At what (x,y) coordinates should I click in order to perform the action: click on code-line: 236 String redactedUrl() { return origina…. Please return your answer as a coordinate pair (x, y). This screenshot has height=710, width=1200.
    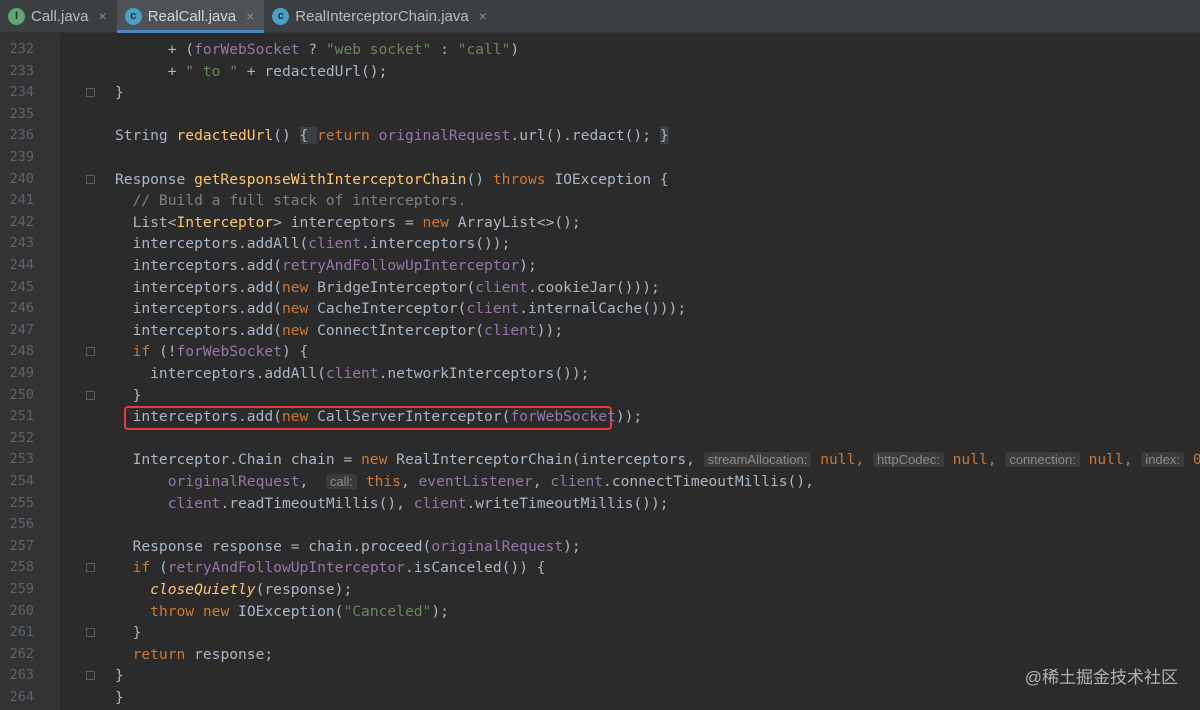
    Looking at the image, I should click on (600, 136).